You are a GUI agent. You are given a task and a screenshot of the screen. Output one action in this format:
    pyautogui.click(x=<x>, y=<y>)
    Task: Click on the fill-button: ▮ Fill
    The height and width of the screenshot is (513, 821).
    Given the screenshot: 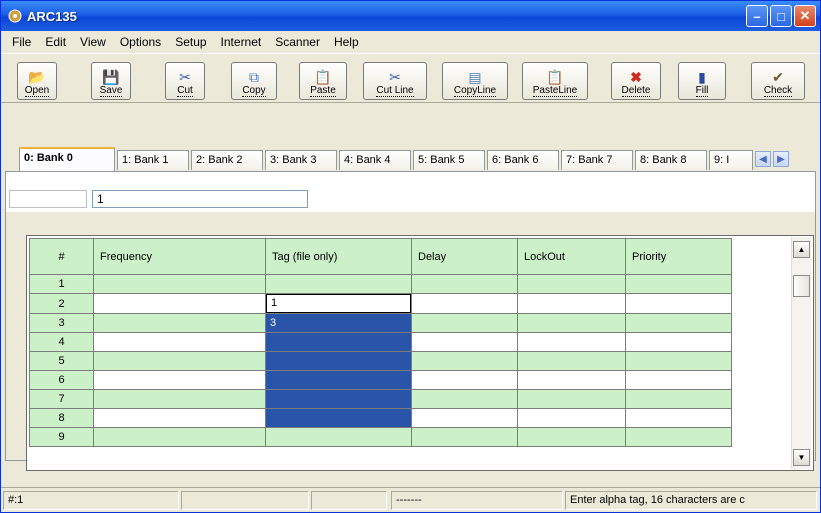 What is the action you would take?
    pyautogui.click(x=702, y=81)
    